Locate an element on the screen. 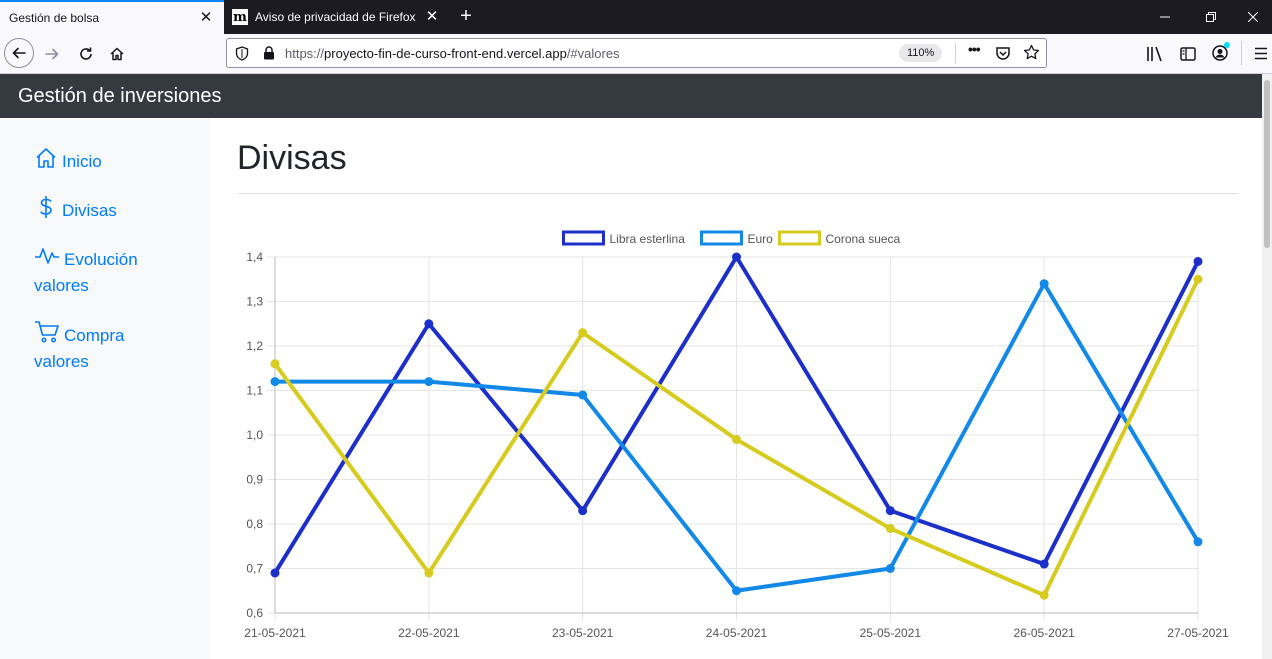 The width and height of the screenshot is (1272, 659). home-icon is located at coordinates (117, 54).